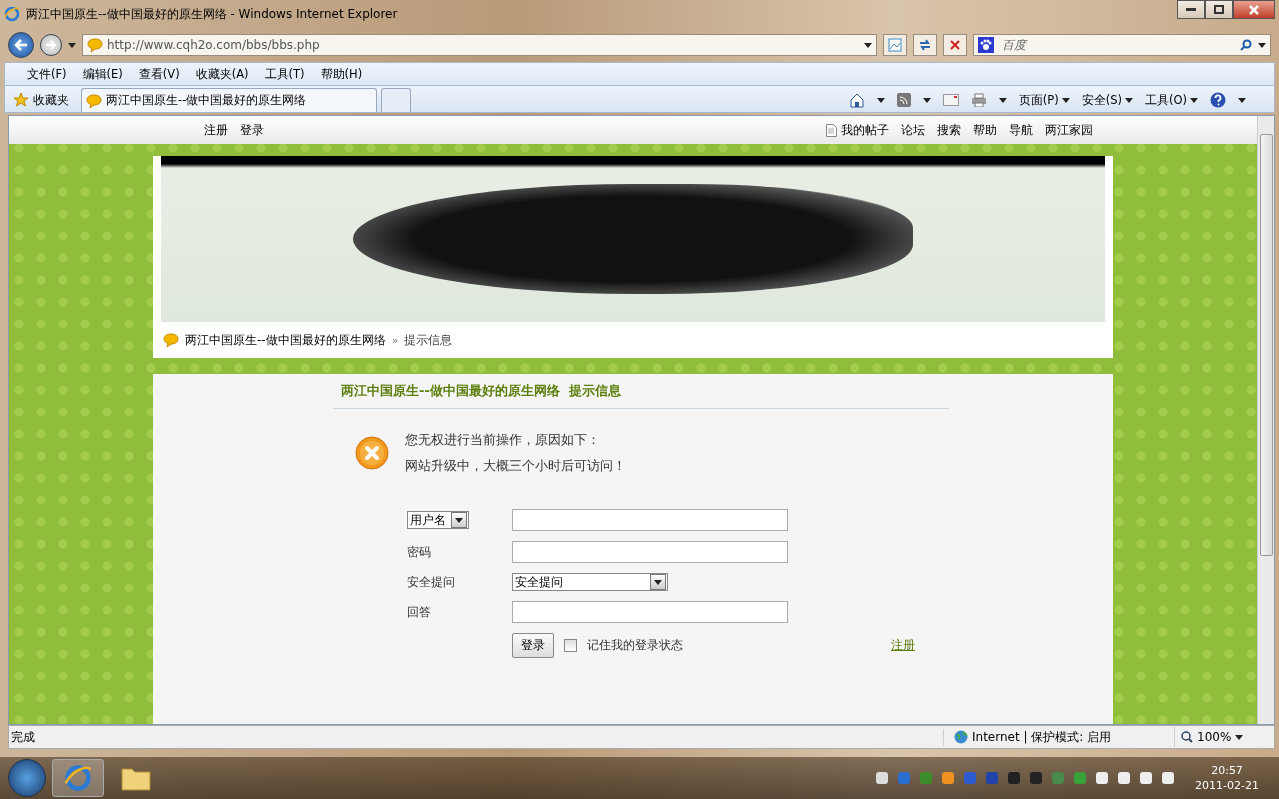  Describe the element at coordinates (136, 778) in the screenshot. I see `folder-icon` at that location.